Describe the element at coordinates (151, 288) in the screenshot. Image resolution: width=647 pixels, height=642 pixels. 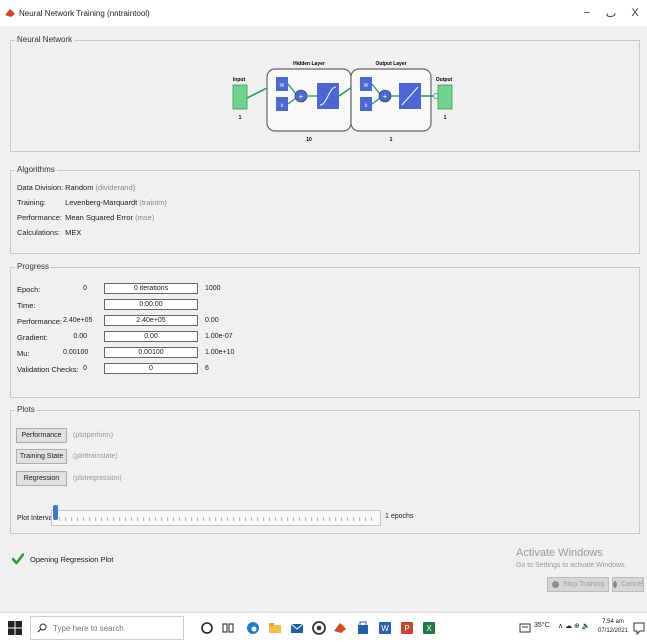
I see `progress-box-epoch: 0 iterations` at that location.